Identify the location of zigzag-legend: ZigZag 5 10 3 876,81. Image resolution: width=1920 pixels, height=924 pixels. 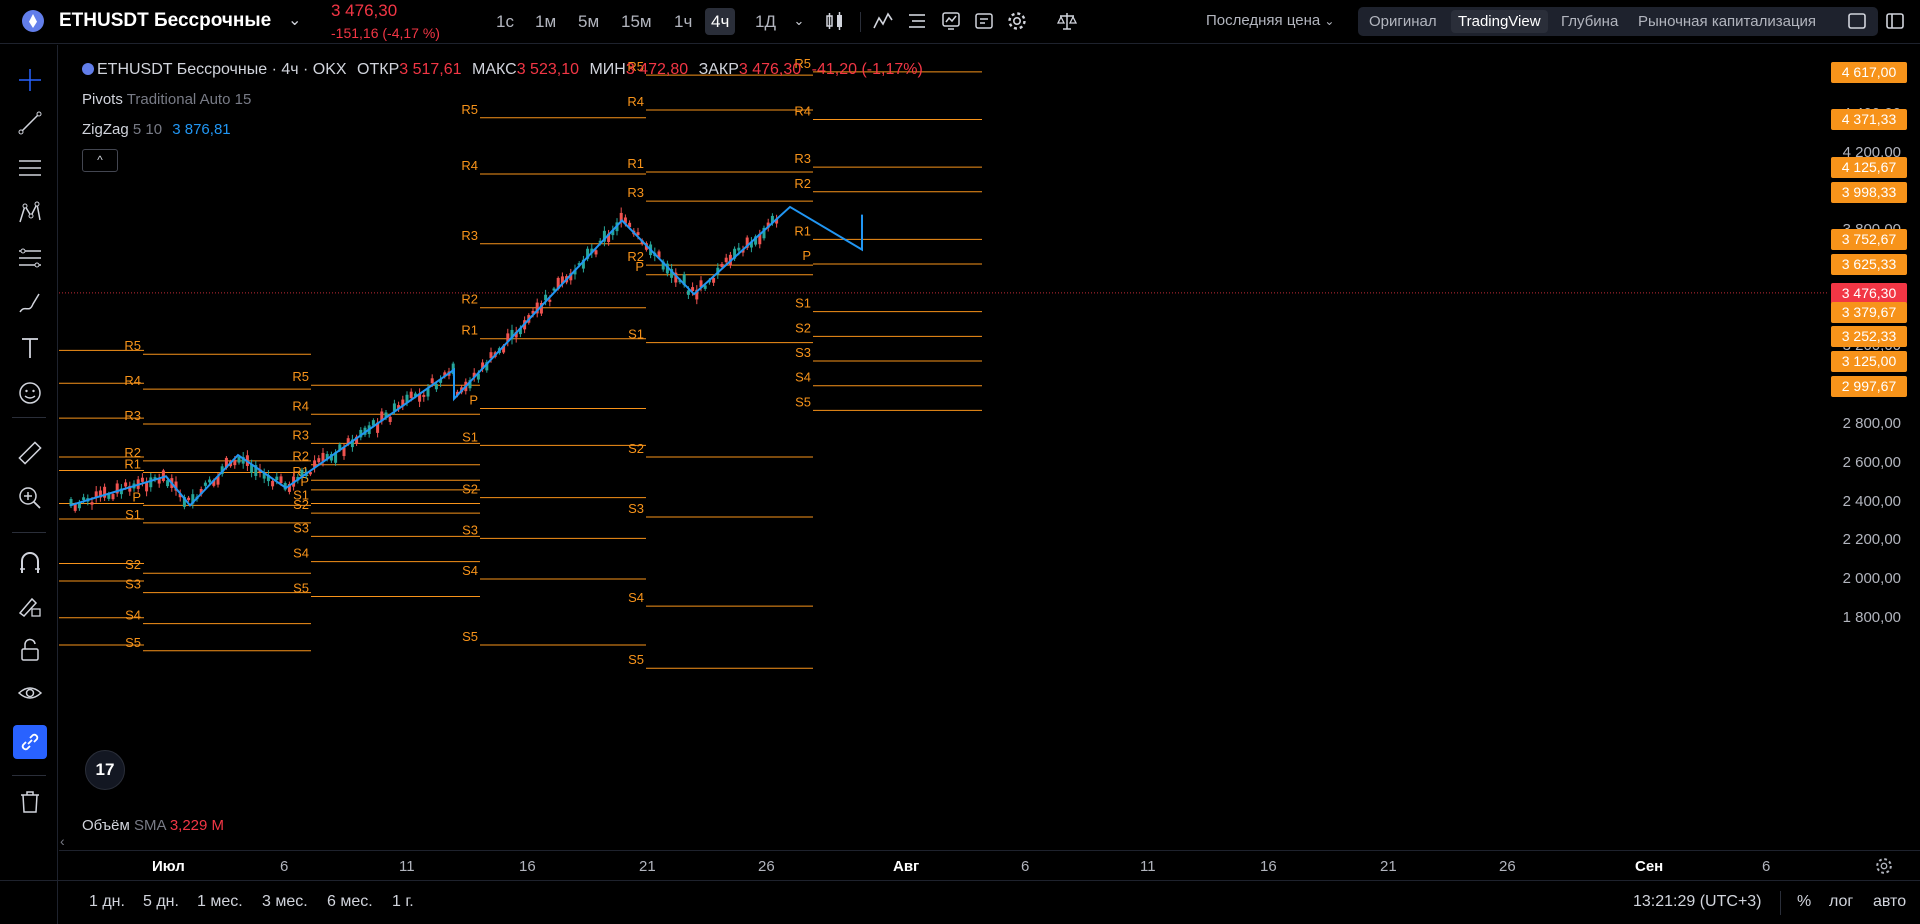
(156, 129).